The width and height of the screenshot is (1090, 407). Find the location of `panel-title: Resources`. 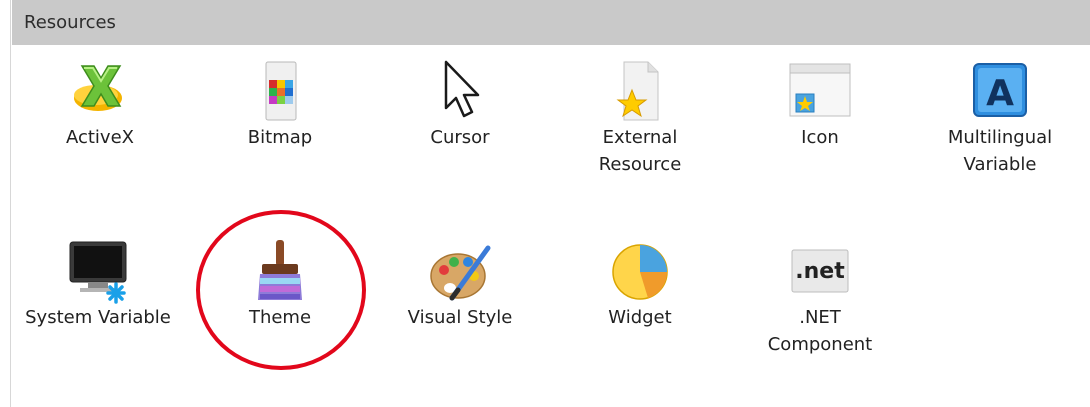

panel-title: Resources is located at coordinates (70, 22).